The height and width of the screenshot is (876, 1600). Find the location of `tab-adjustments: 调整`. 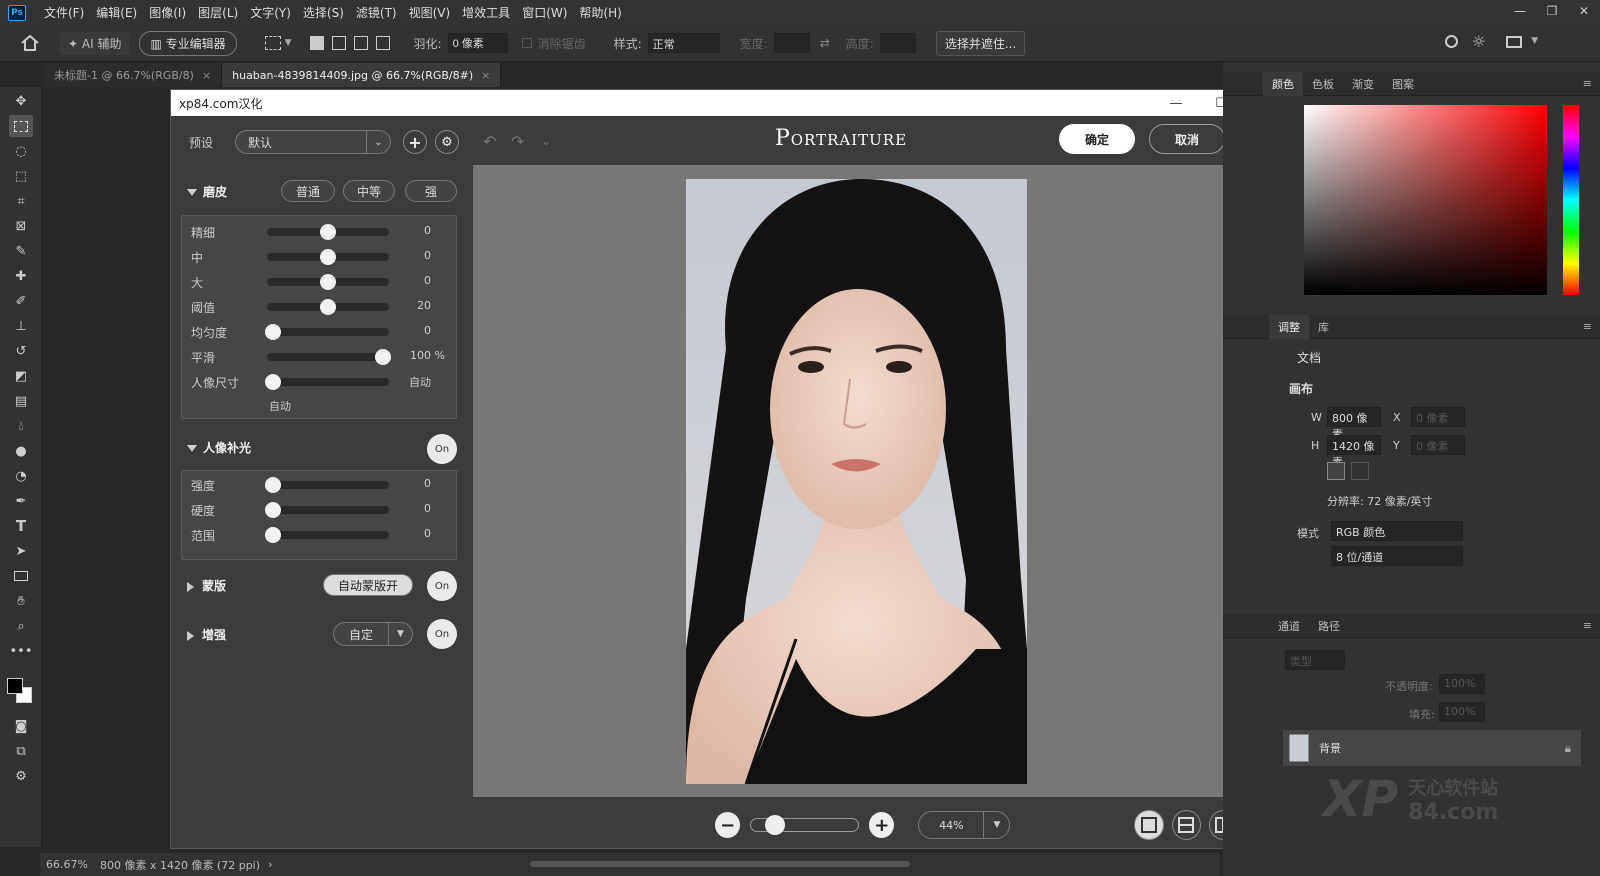

tab-adjustments: 调整 is located at coordinates (1289, 326).